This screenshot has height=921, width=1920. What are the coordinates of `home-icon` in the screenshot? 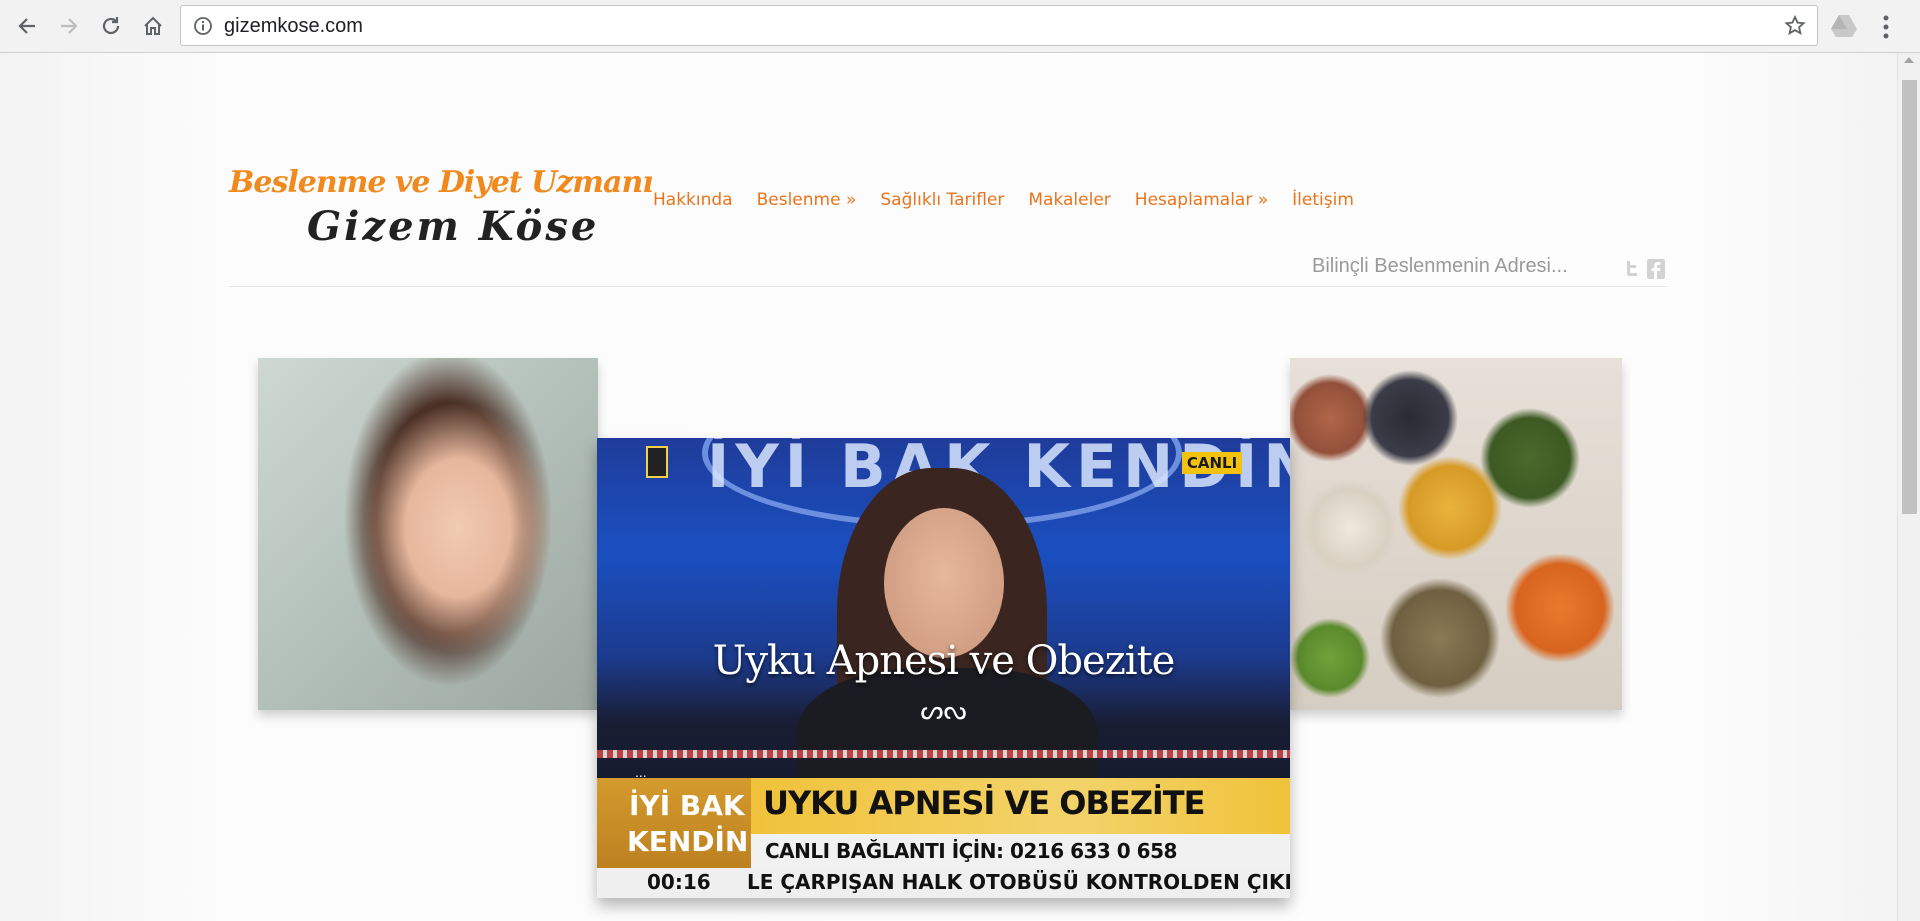 It's located at (153, 25).